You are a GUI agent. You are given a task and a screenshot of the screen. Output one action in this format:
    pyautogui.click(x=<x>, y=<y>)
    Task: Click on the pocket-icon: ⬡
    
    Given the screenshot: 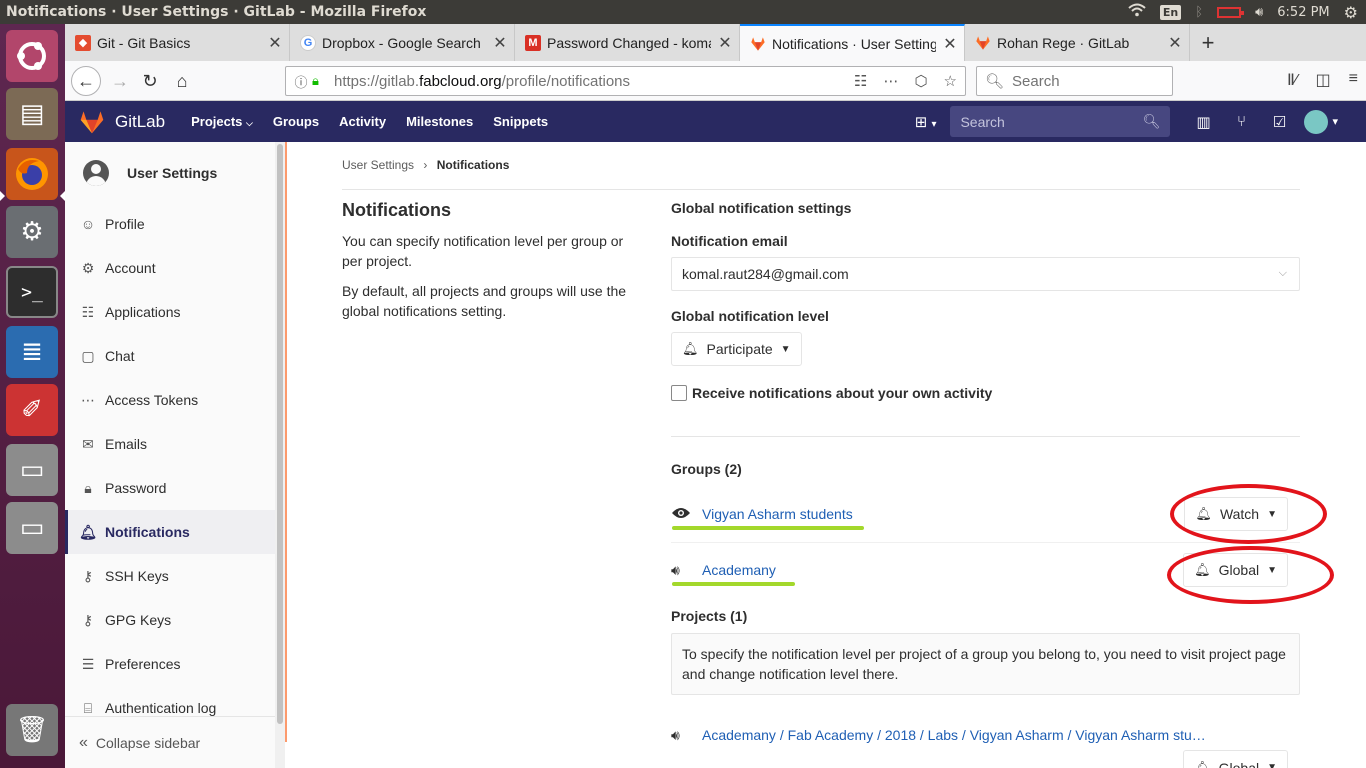 What is the action you would take?
    pyautogui.click(x=920, y=81)
    